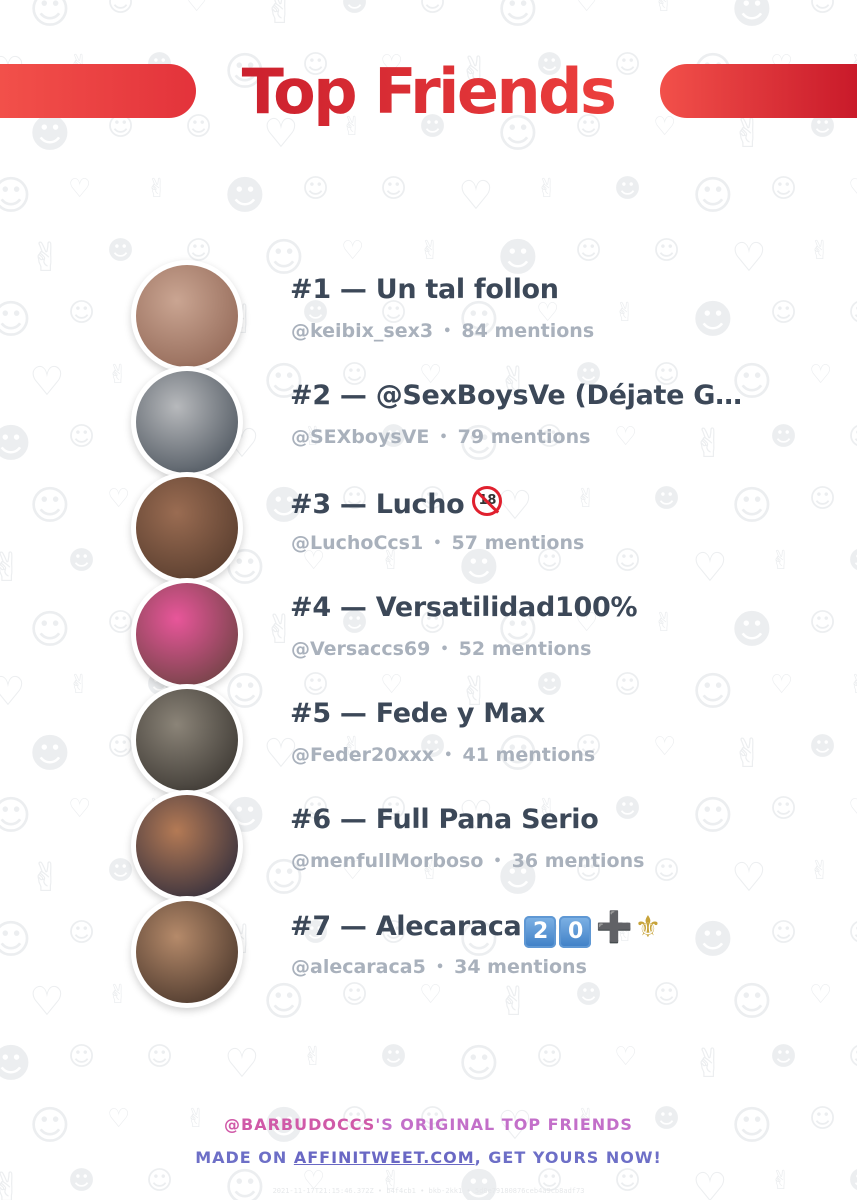  What do you see at coordinates (428, 1124) in the screenshot?
I see `footer-credit: @BARBUDOCCS'S ORIGINAL TOP FRIENDS` at bounding box center [428, 1124].